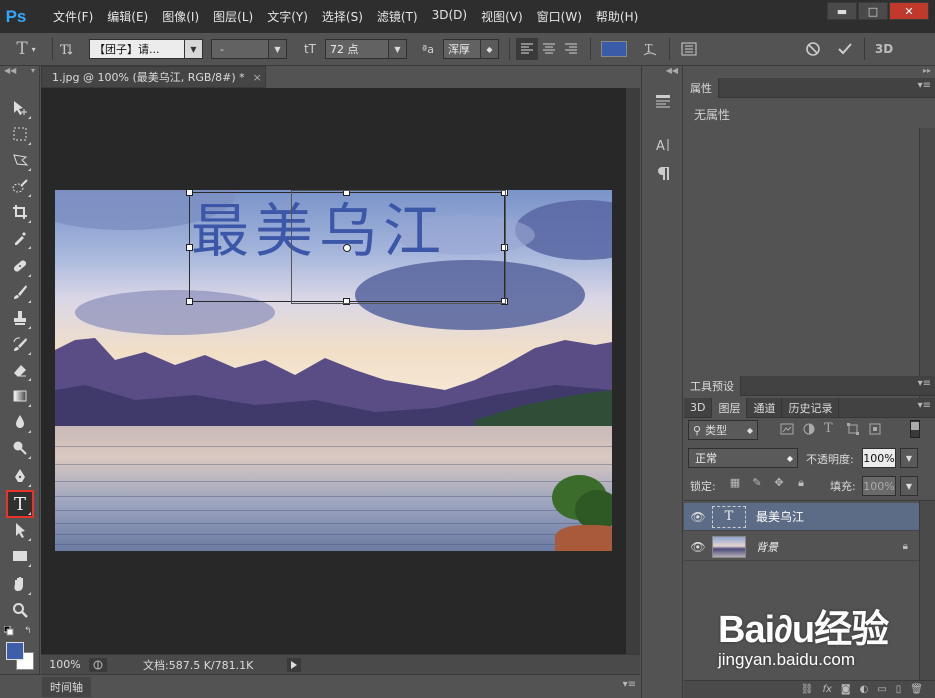  I want to click on warp-text-icon: T, so click(650, 49).